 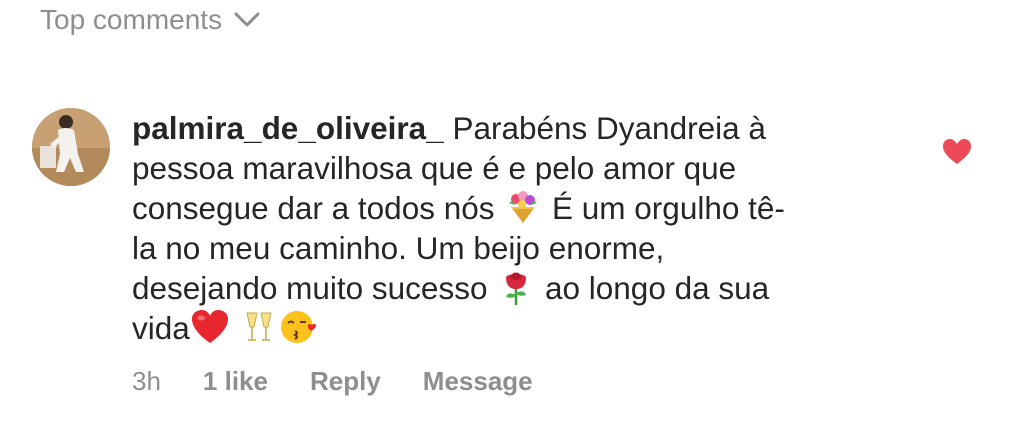 What do you see at coordinates (604, 128) in the screenshot?
I see `comment-text: Parabéns Dyandreia à` at bounding box center [604, 128].